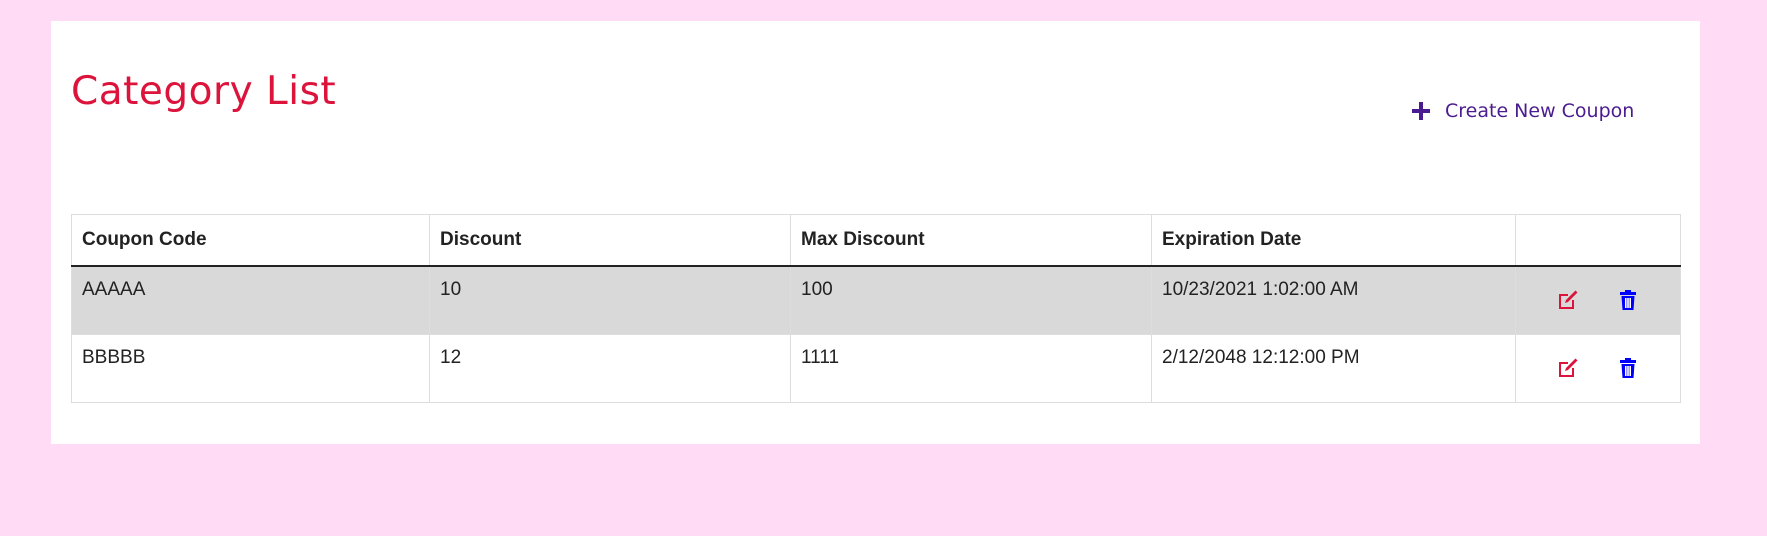 The width and height of the screenshot is (1767, 536). I want to click on table-row: AAAAA 10 100 10/23/2021 1:02:00 AM, so click(876, 300).